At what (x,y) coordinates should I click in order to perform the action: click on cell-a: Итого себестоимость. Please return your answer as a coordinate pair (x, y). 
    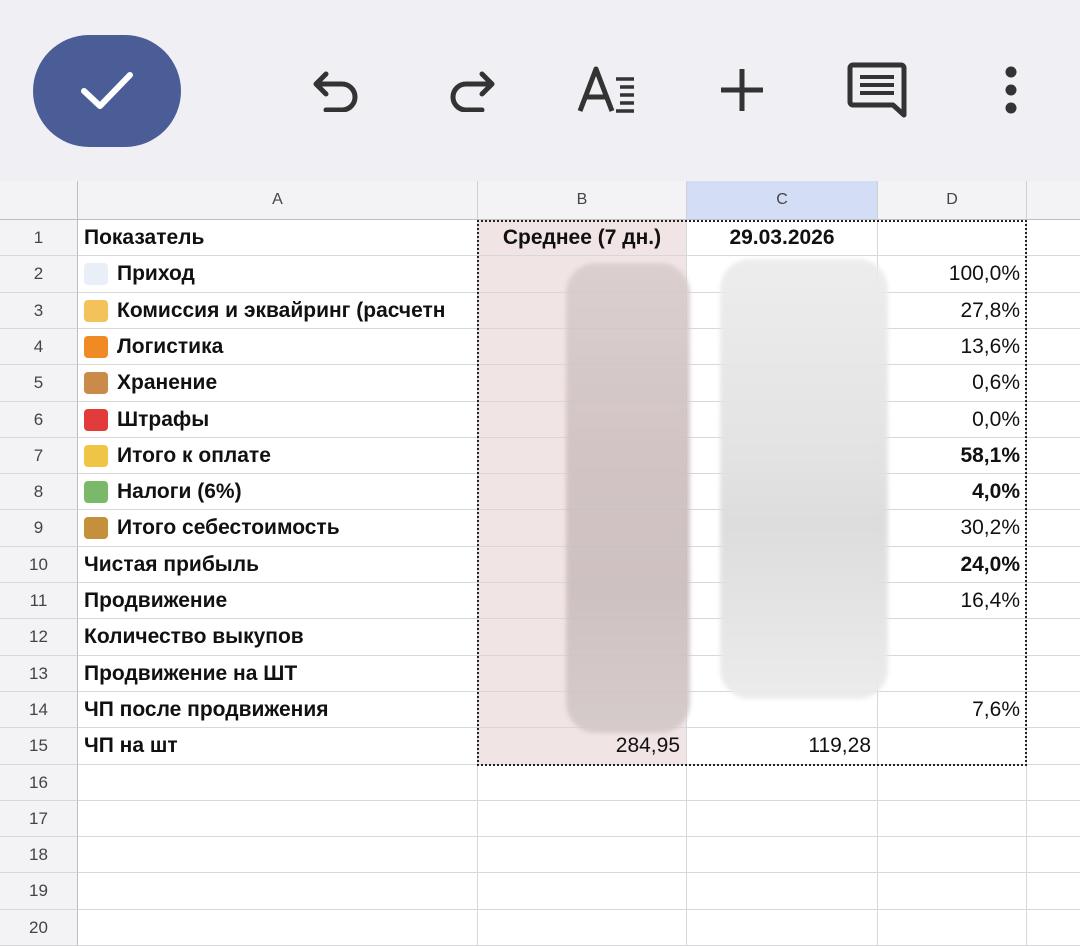
    Looking at the image, I should click on (278, 528).